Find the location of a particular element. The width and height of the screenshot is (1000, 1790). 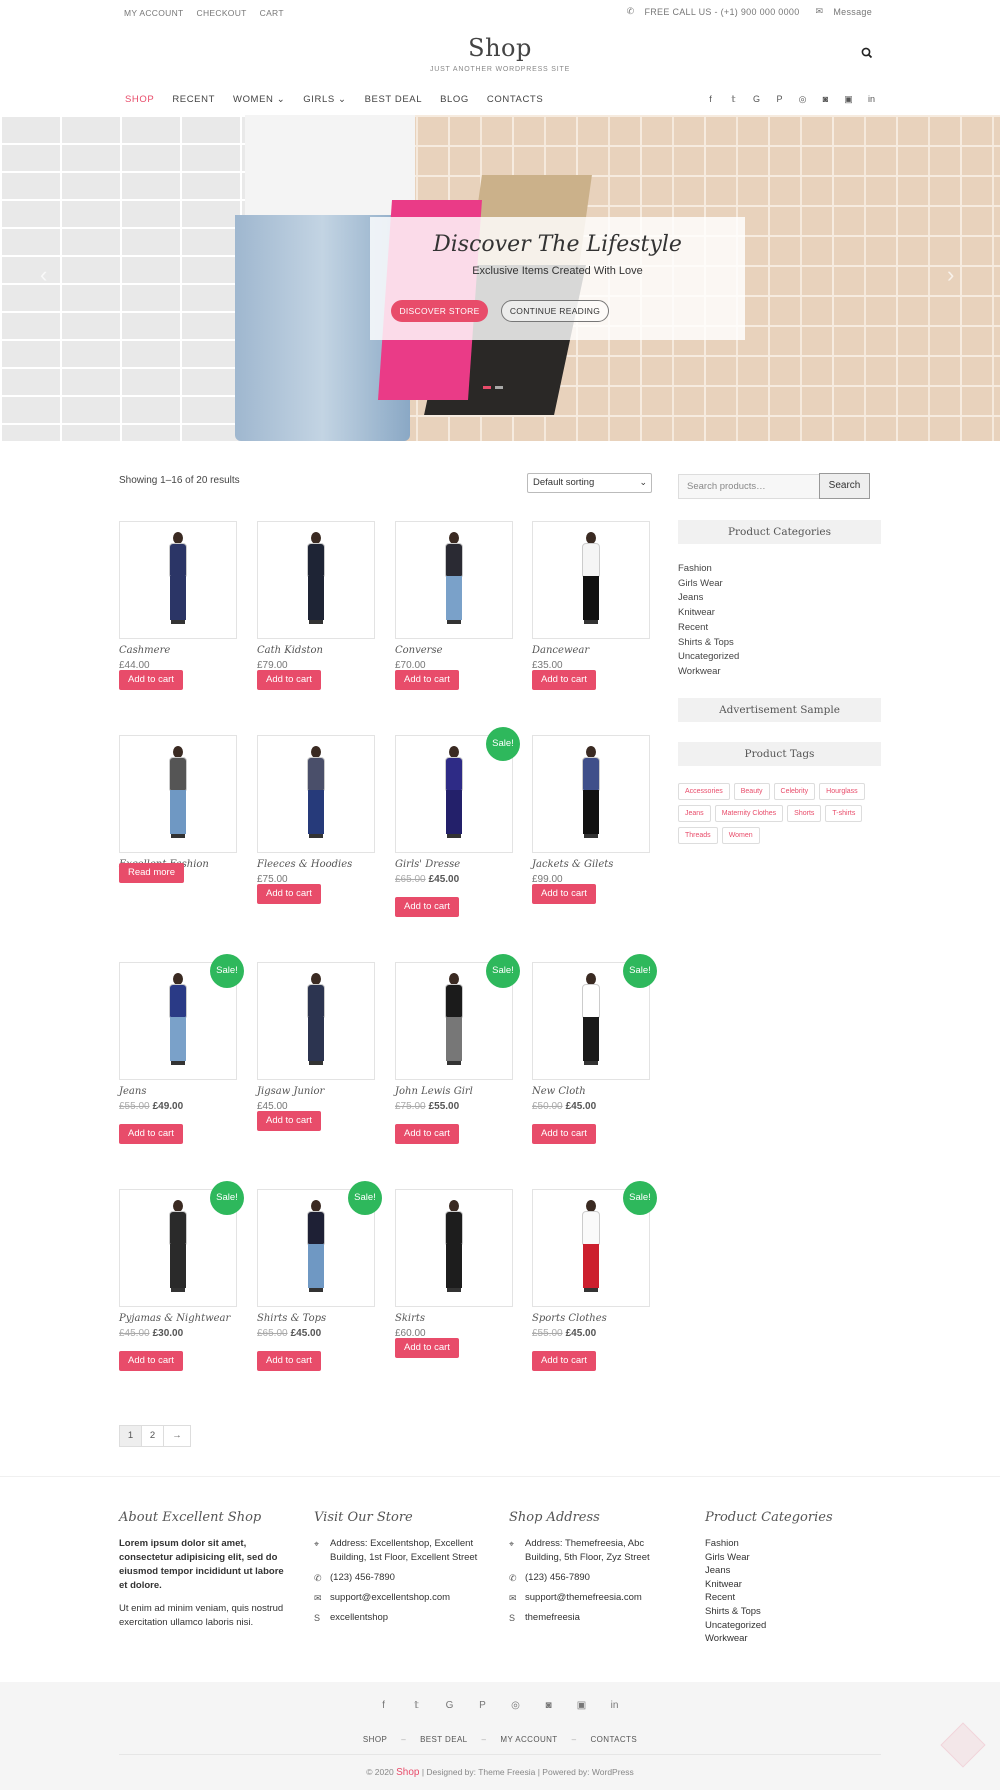

category-link: Recent is located at coordinates (708, 628).